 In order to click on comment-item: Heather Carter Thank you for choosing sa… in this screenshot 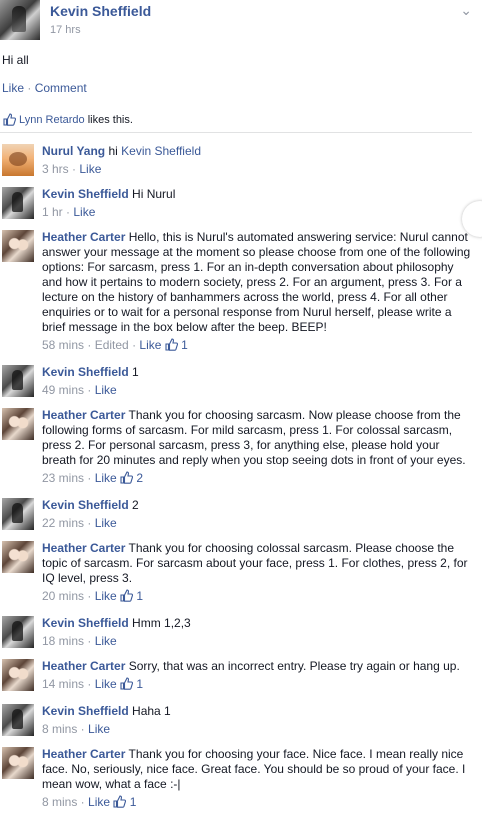, I will do `click(241, 446)`.